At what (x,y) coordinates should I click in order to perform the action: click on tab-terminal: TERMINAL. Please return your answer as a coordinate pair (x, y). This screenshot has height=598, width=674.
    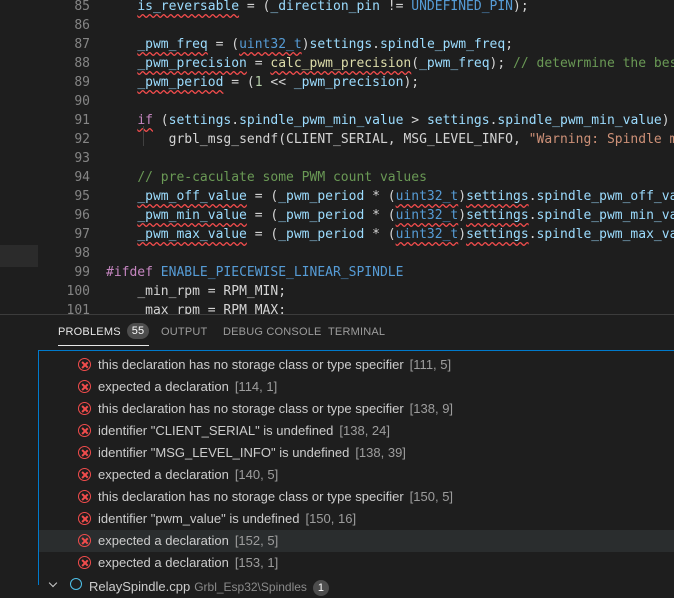
    Looking at the image, I should click on (356, 332).